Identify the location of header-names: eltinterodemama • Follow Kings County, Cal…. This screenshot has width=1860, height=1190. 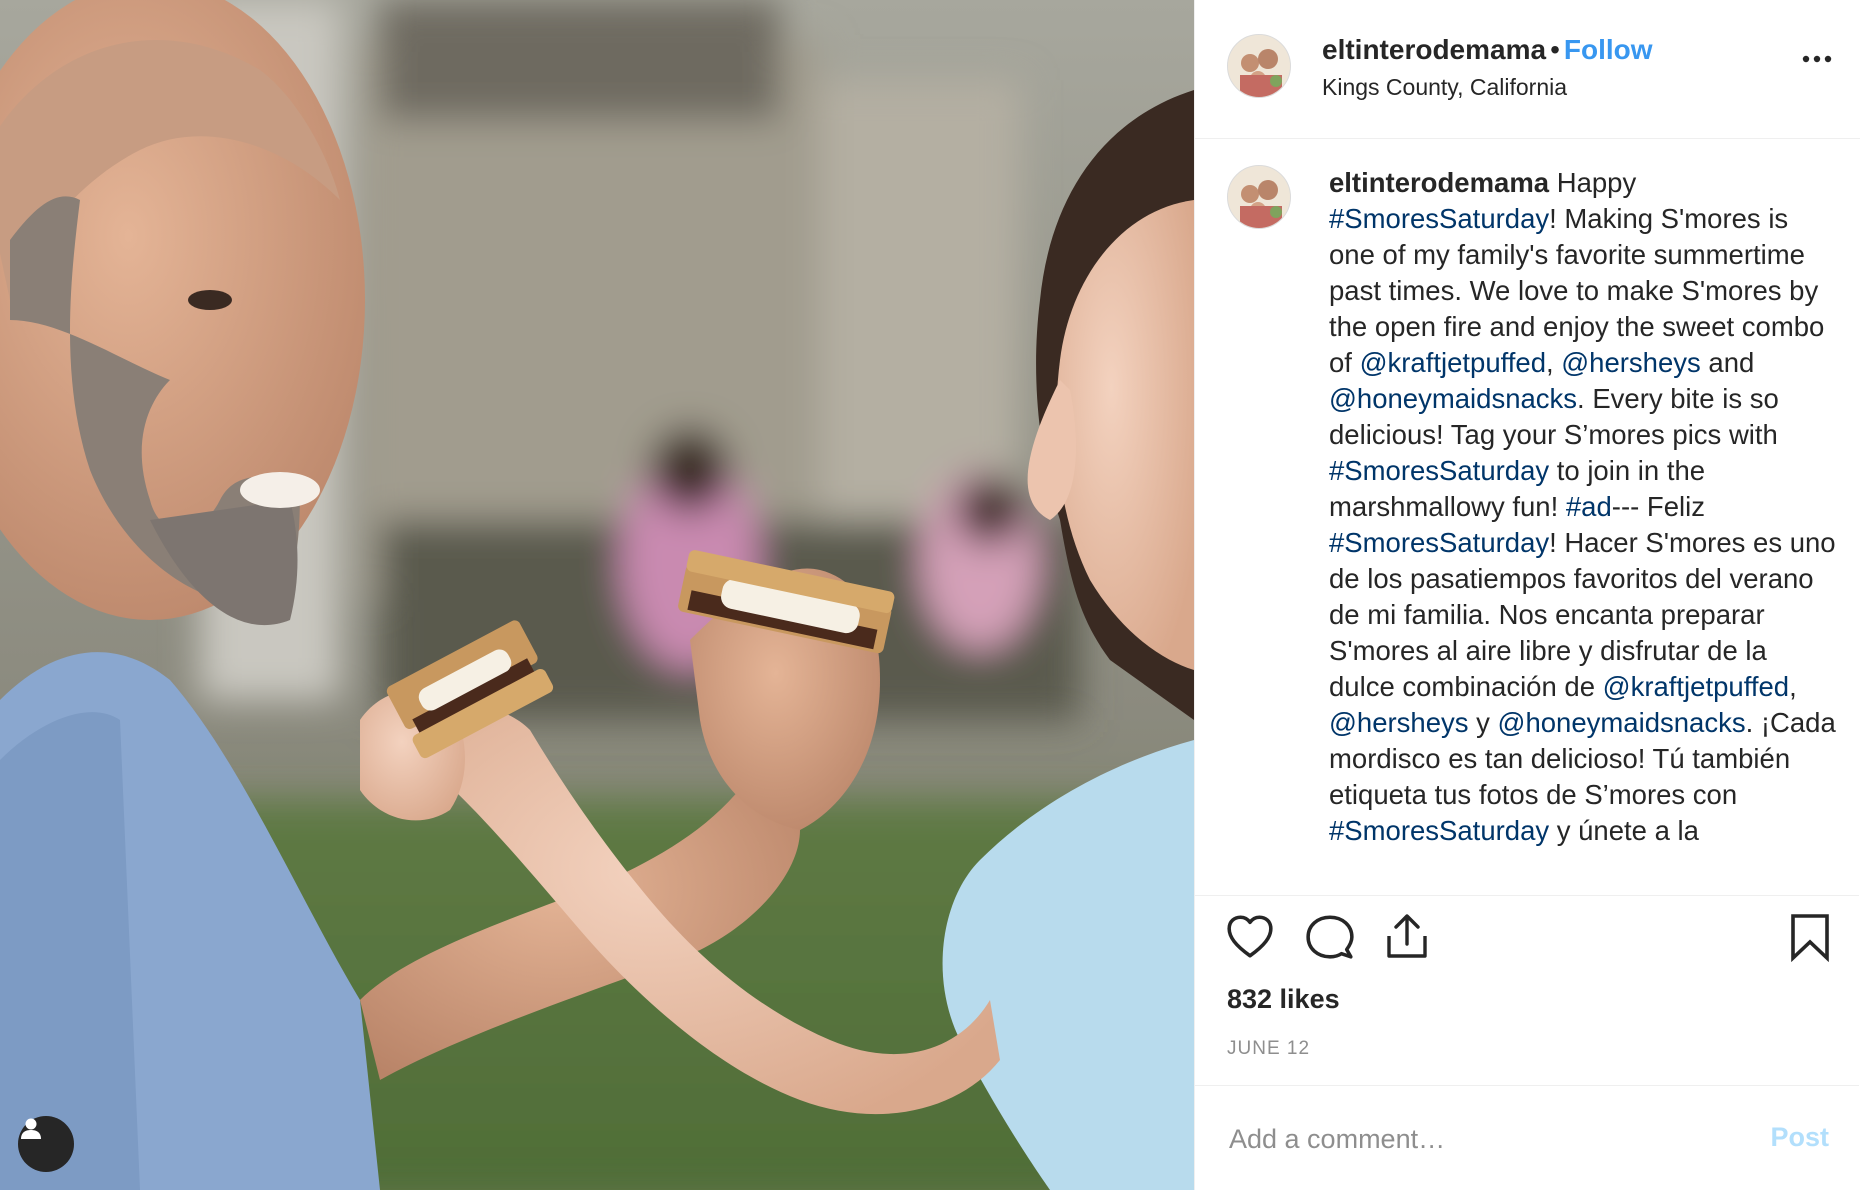
(1487, 67).